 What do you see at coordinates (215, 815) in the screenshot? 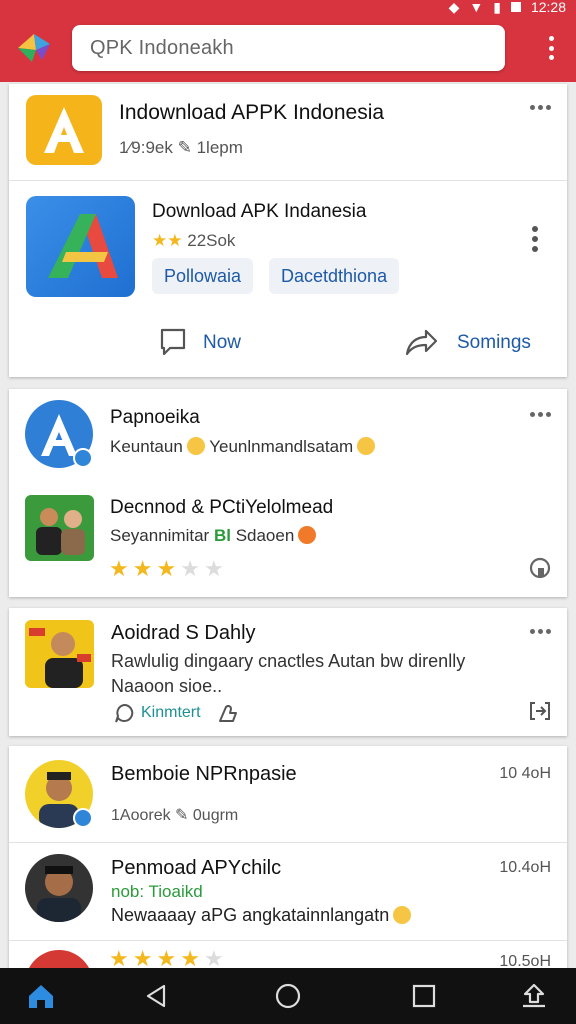
I see `meta-extra: 0ugrm` at bounding box center [215, 815].